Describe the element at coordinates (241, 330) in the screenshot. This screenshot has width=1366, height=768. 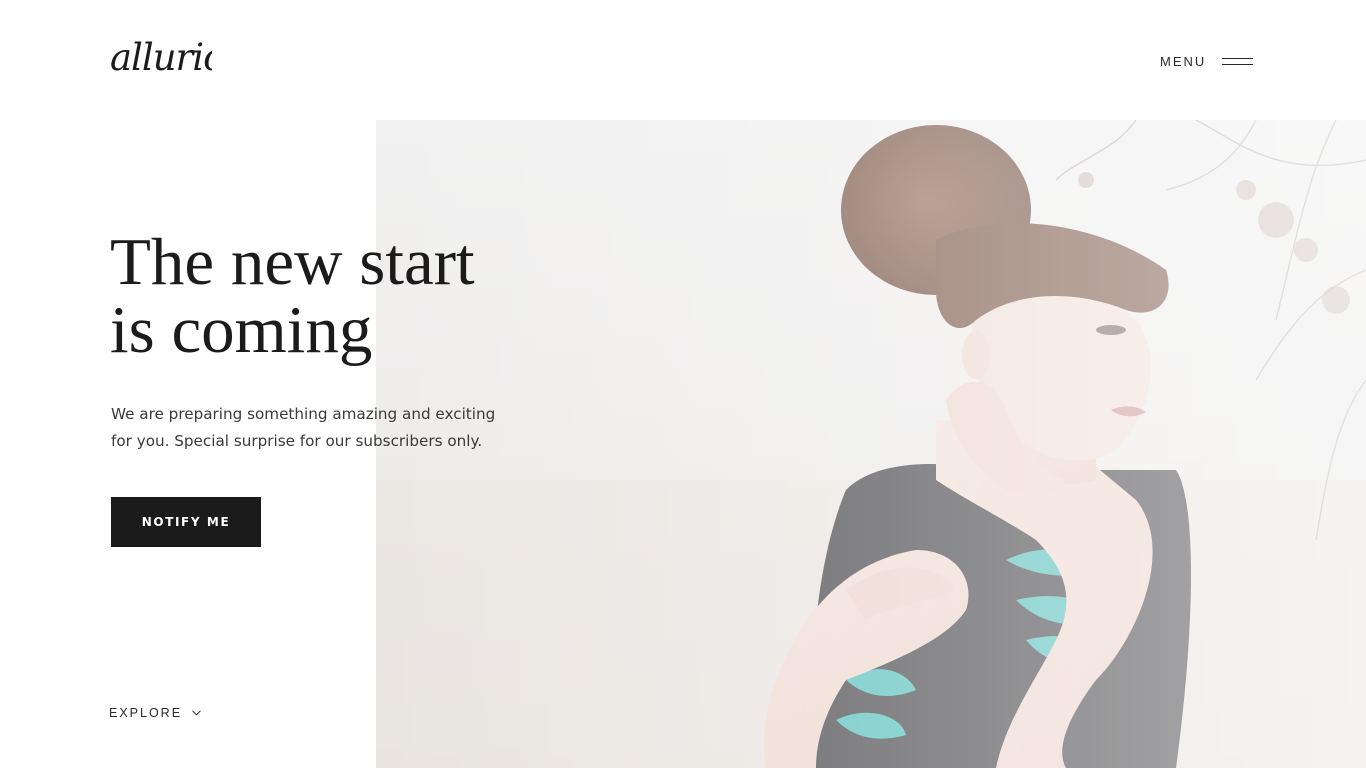
I see `headline-line-2: is coming` at that location.